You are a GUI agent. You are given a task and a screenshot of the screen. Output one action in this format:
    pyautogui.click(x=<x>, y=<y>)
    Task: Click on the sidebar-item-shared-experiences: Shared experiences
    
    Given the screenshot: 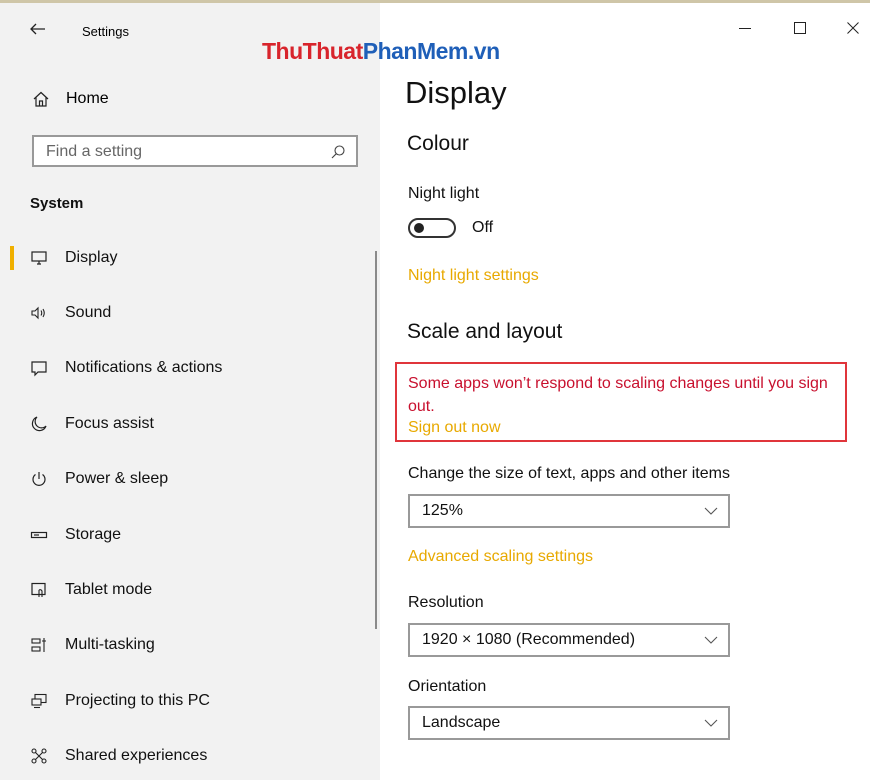 What is the action you would take?
    pyautogui.click(x=185, y=756)
    